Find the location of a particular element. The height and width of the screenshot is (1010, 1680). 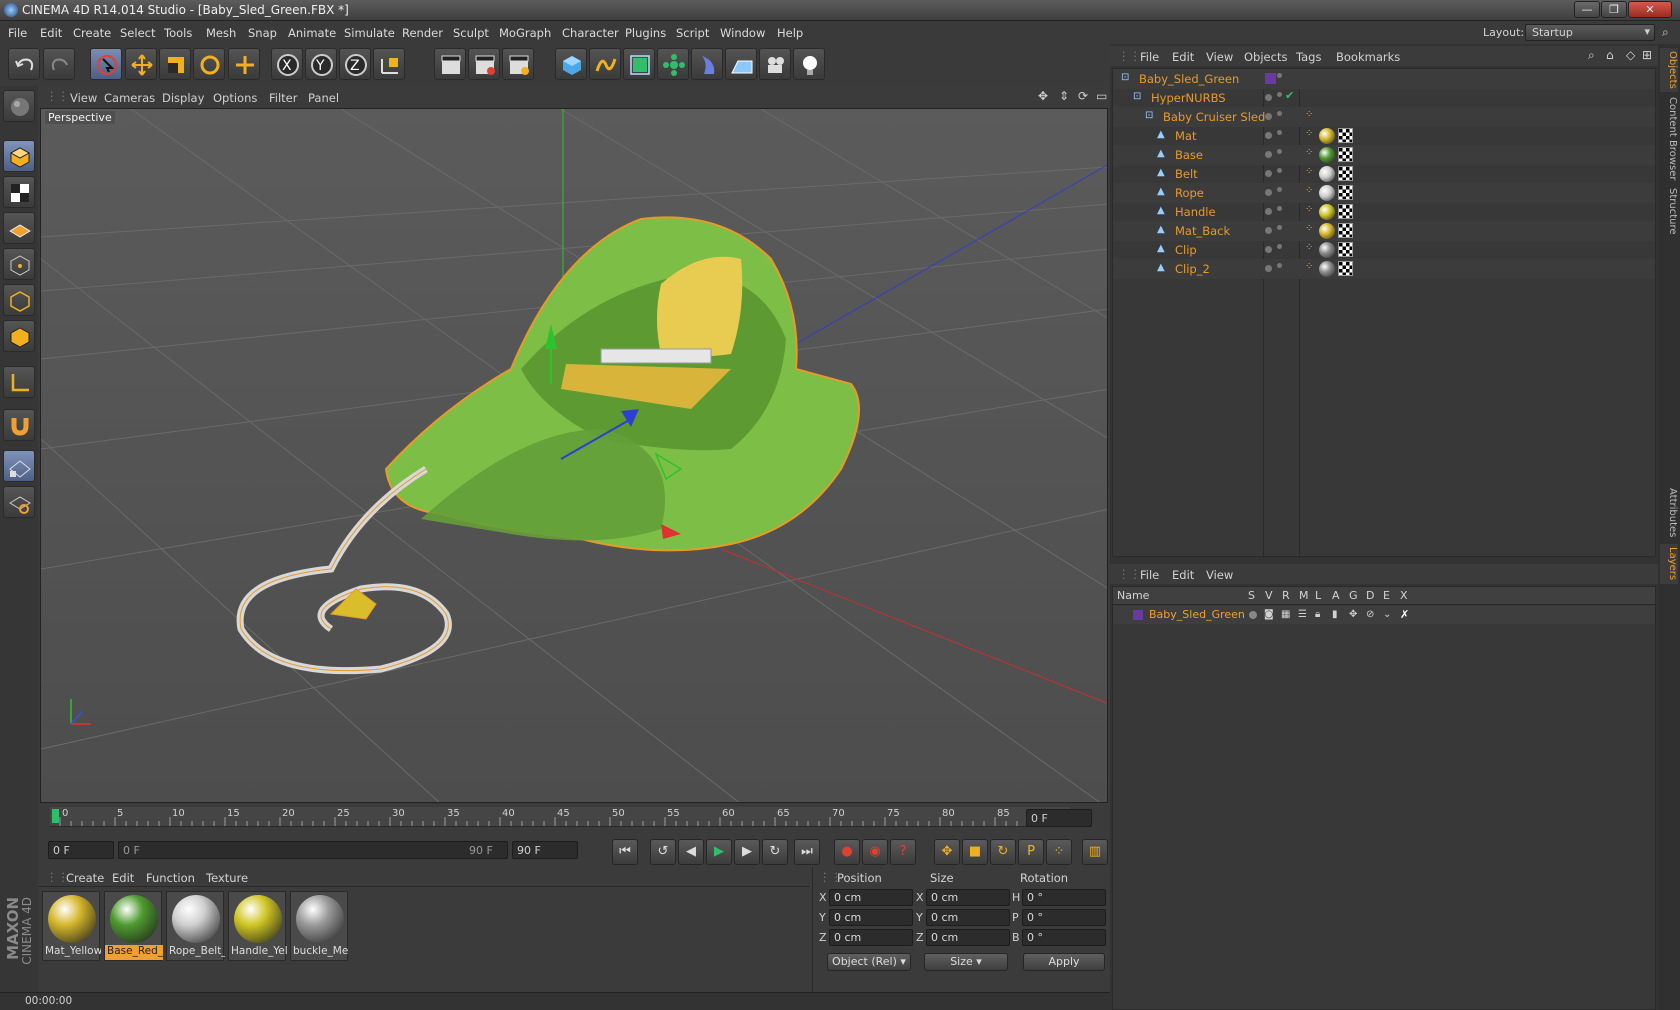

apply-button: Apply is located at coordinates (1064, 962).